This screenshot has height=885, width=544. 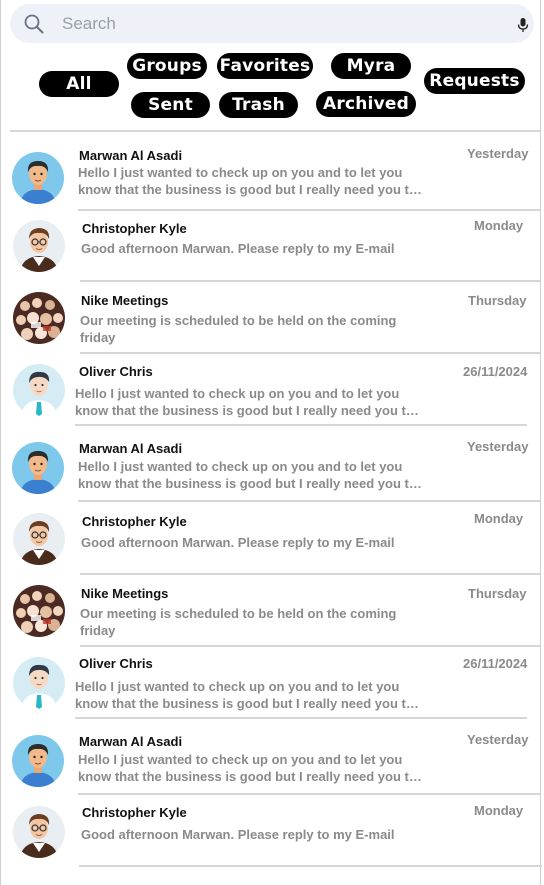 What do you see at coordinates (366, 104) in the screenshot?
I see `filter-chip-archived: Archived` at bounding box center [366, 104].